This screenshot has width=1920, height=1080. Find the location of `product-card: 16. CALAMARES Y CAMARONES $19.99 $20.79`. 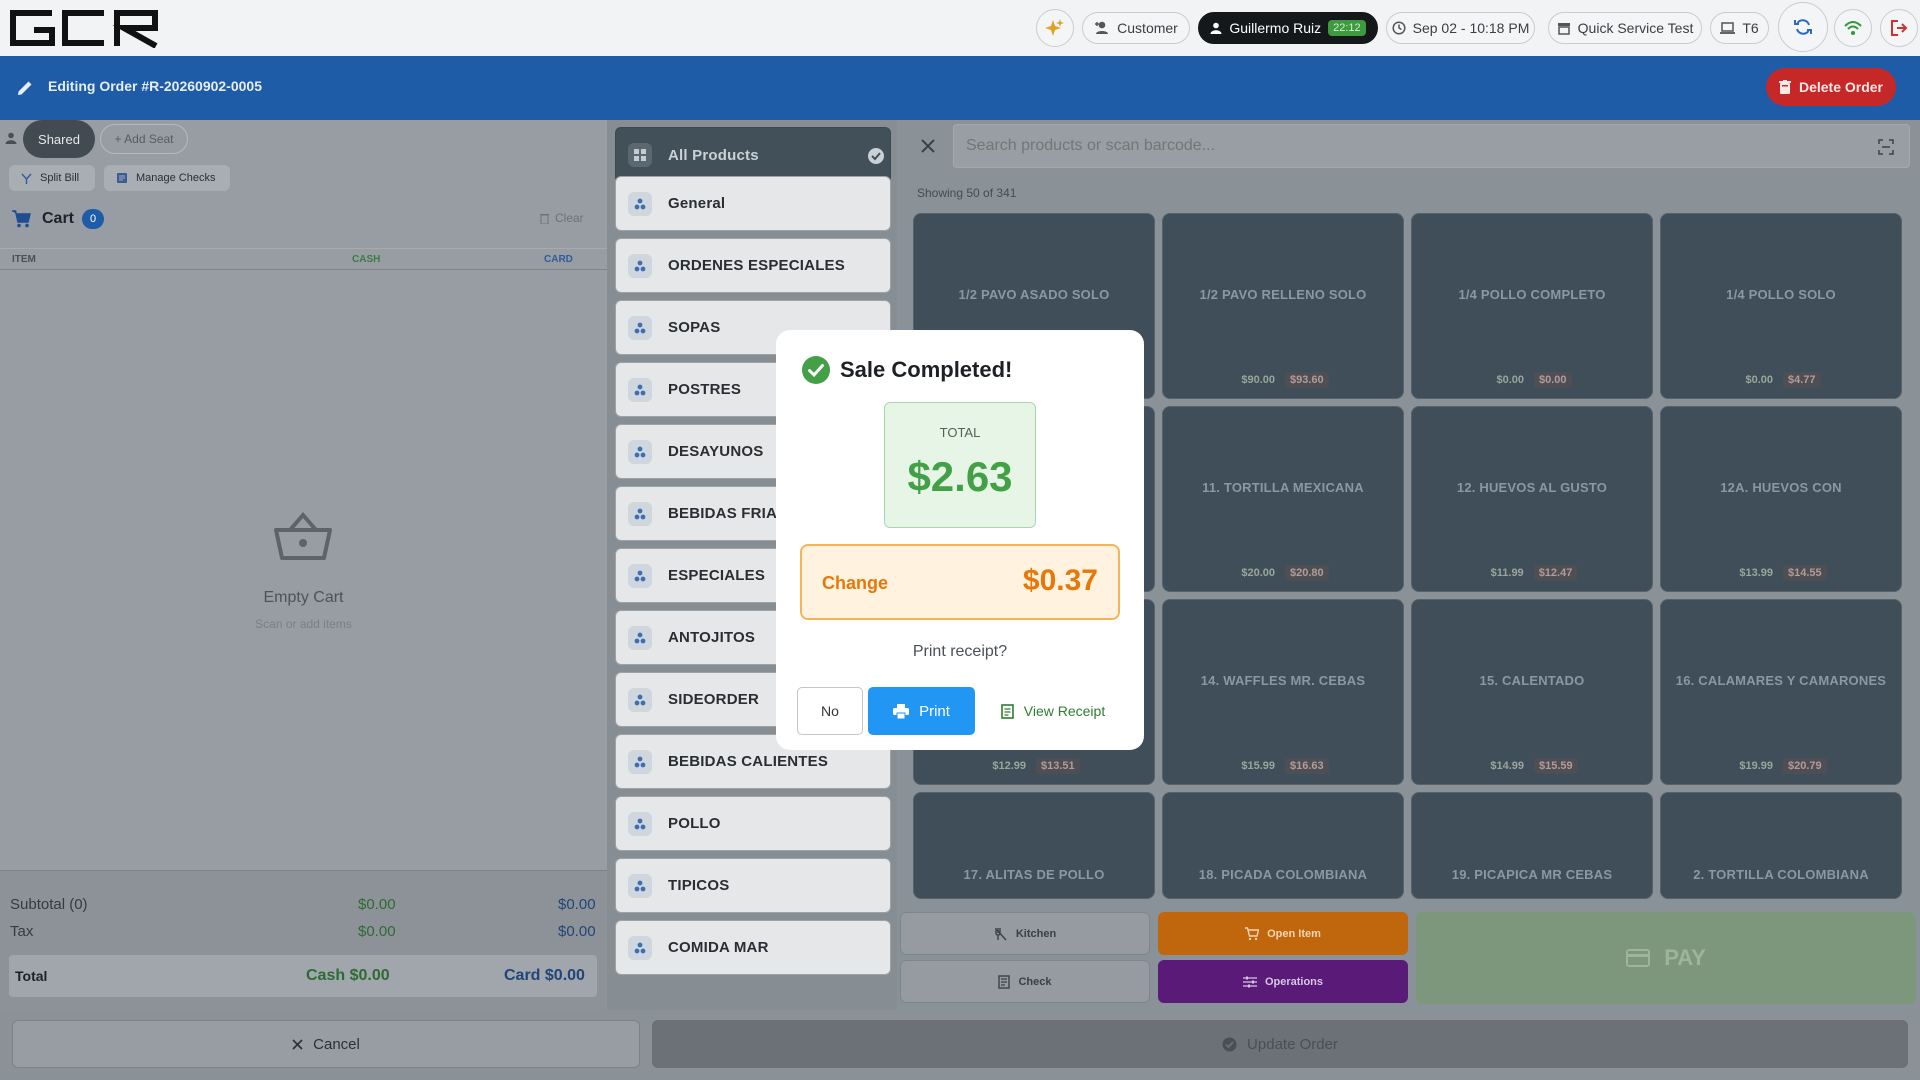

product-card: 16. CALAMARES Y CAMARONES $19.99 $20.79 is located at coordinates (1781, 692).